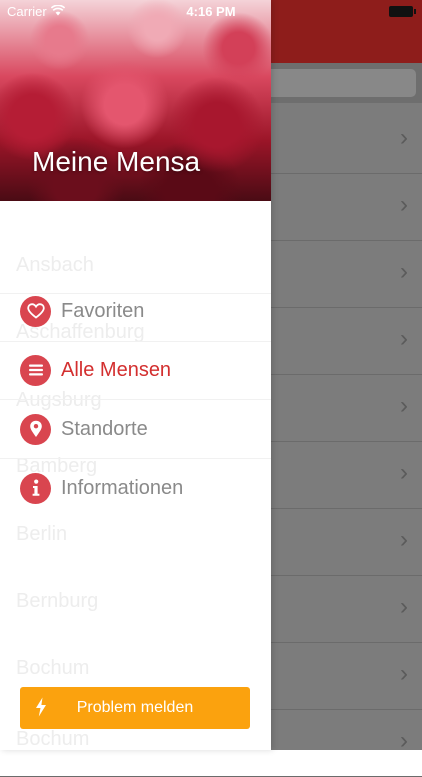 Image resolution: width=422 pixels, height=777 pixels. Describe the element at coordinates (35, 311) in the screenshot. I see `heart-icon` at that location.